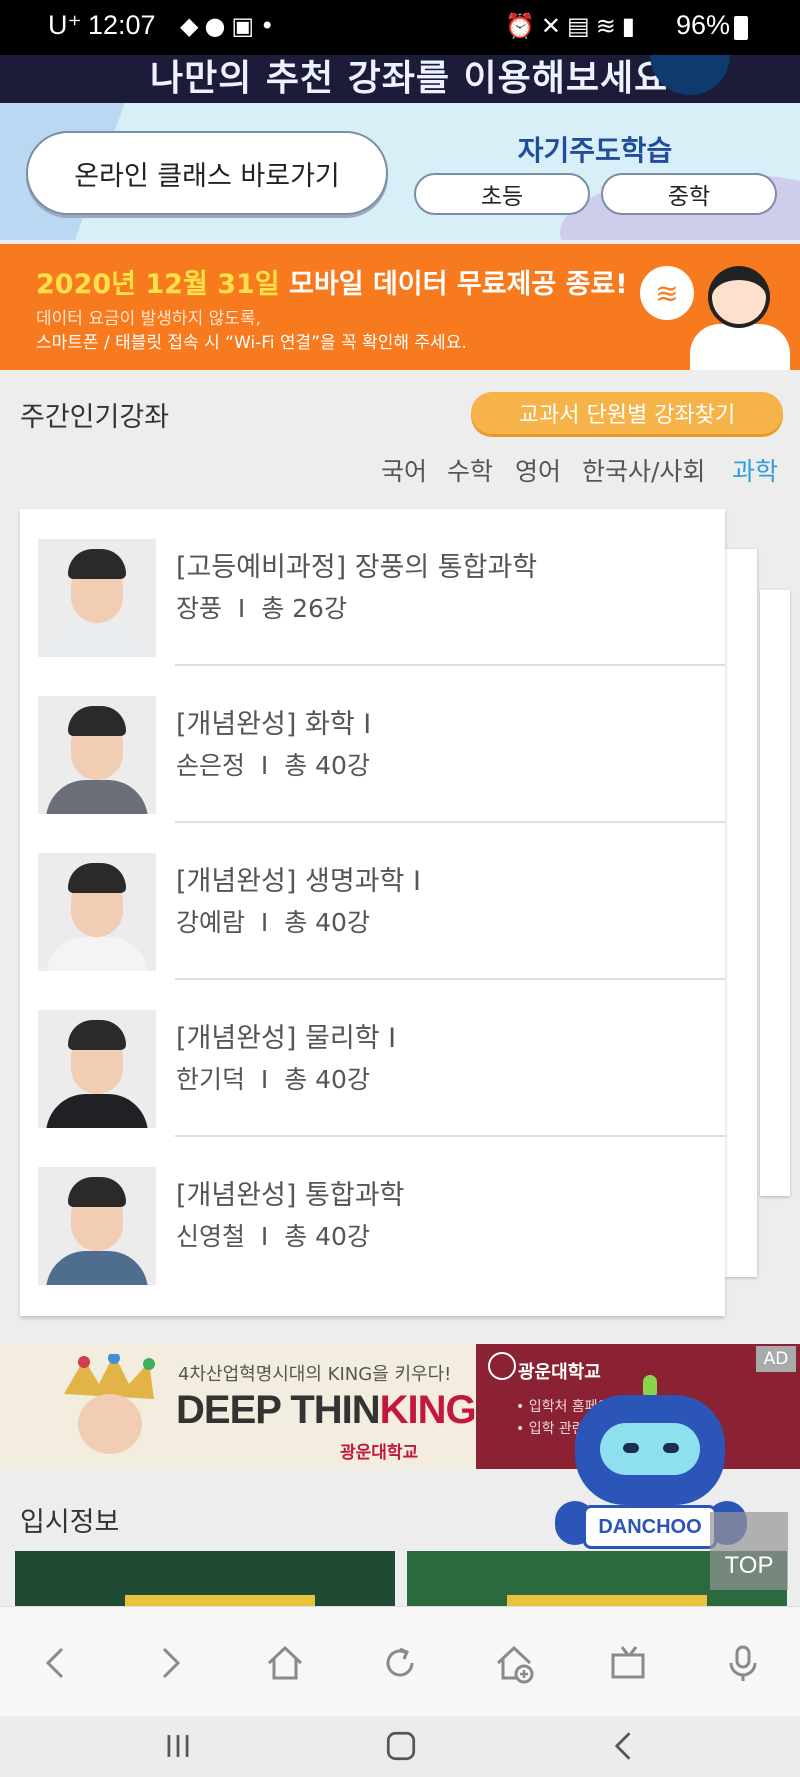 Image resolution: width=800 pixels, height=1777 pixels. What do you see at coordinates (290, 1195) in the screenshot?
I see `course-title: [개념완성] 통합과학` at bounding box center [290, 1195].